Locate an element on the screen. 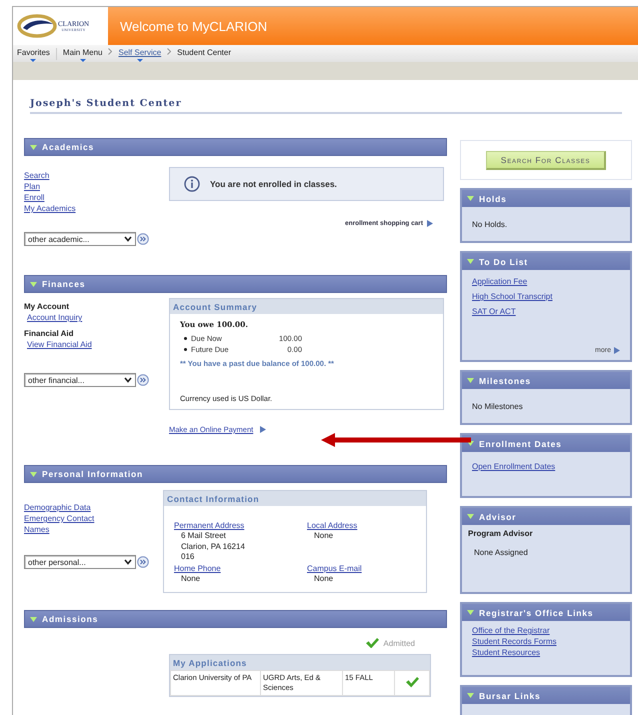  academics-link: Plan is located at coordinates (96, 186).